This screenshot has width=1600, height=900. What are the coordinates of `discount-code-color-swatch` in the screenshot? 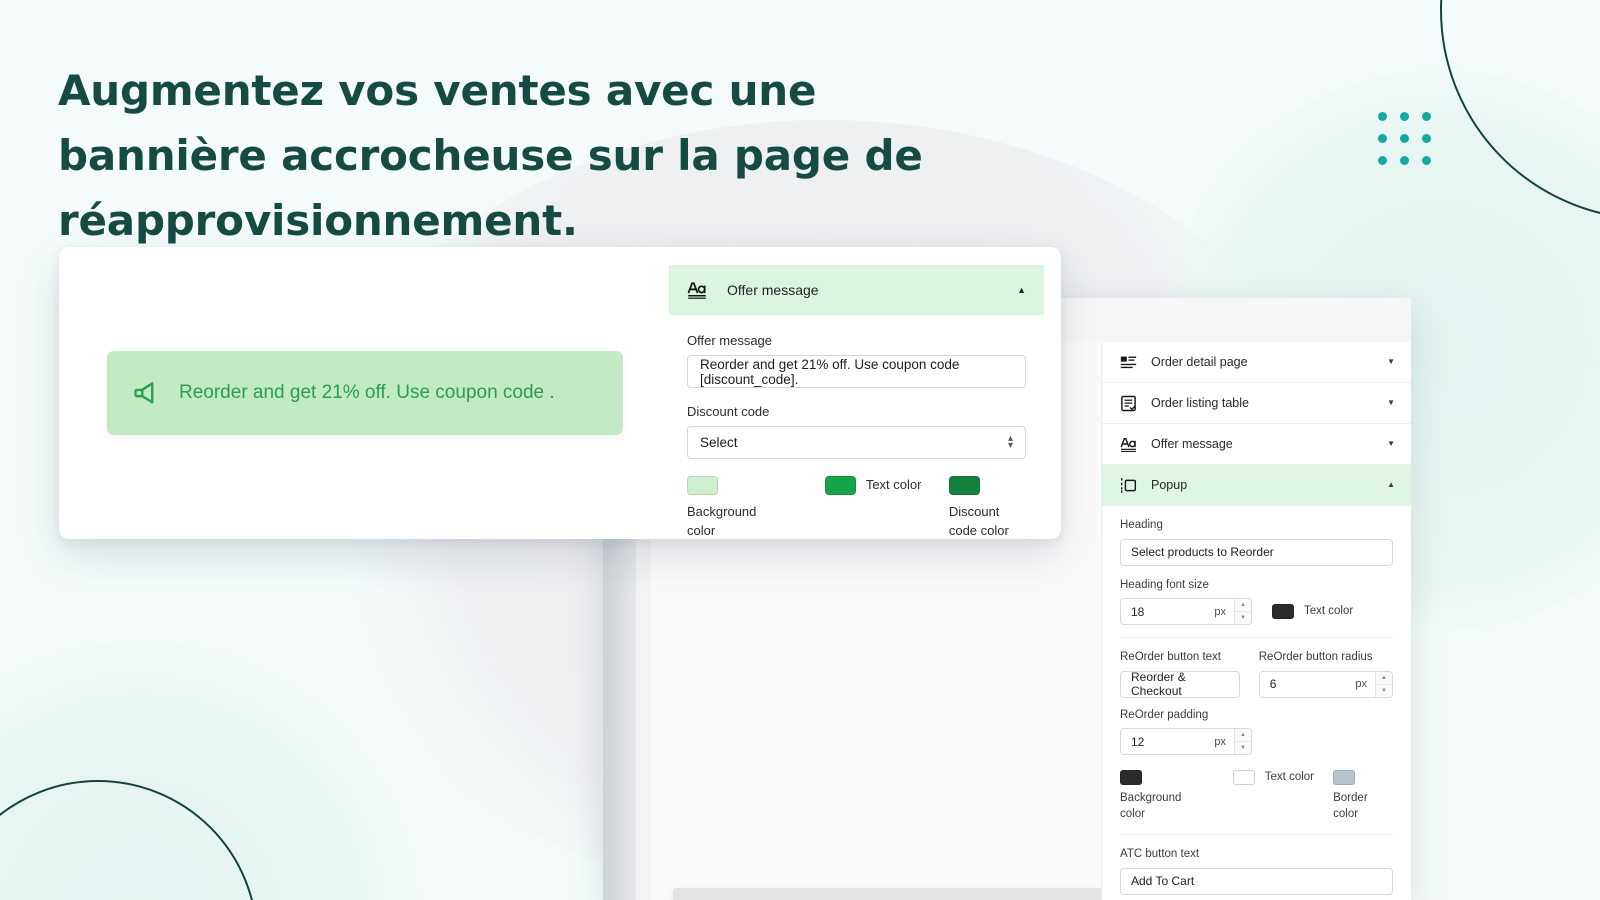 It's located at (964, 485).